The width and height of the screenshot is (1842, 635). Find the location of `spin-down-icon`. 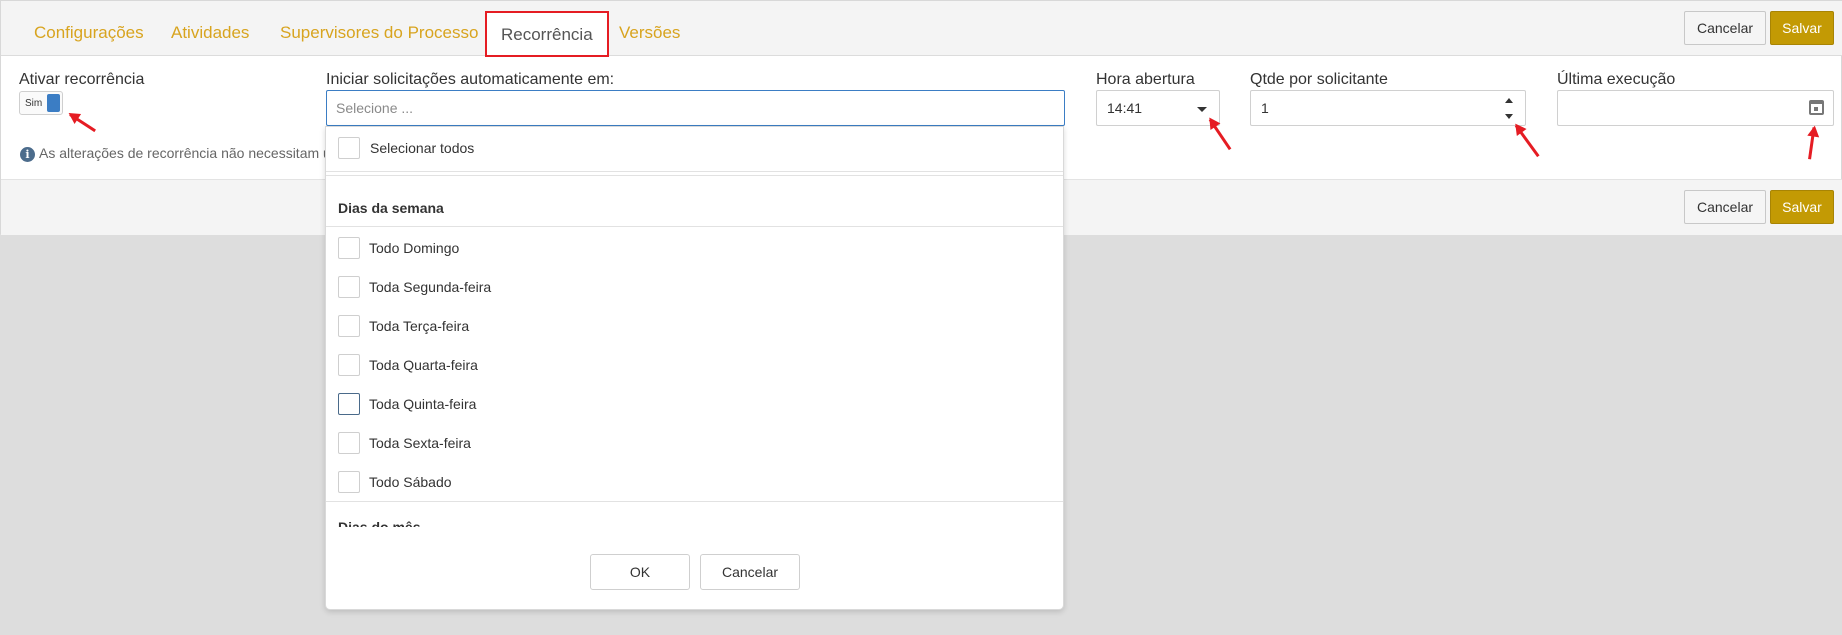

spin-down-icon is located at coordinates (1509, 116).